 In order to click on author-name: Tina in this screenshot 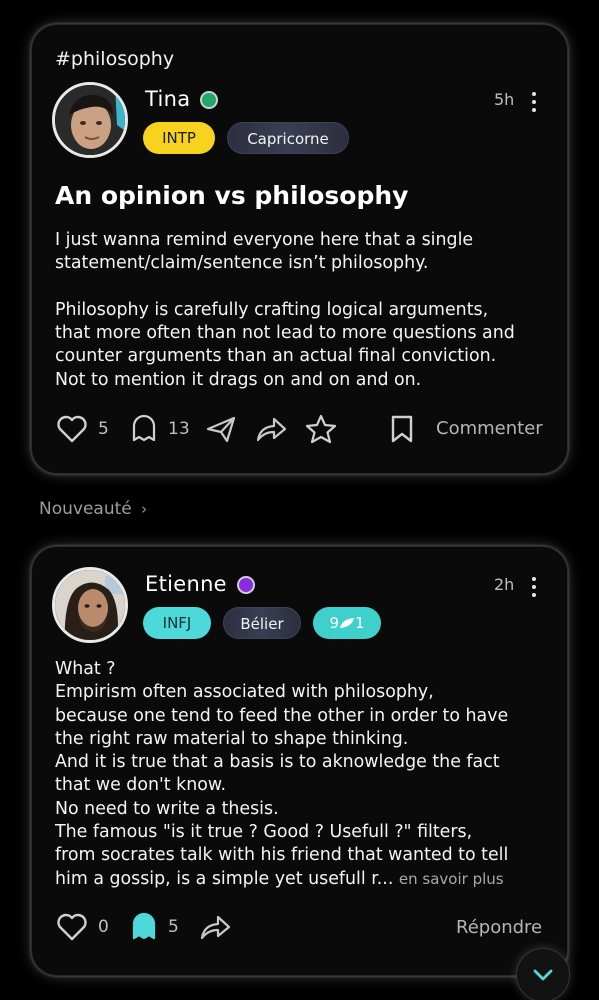, I will do `click(167, 99)`.